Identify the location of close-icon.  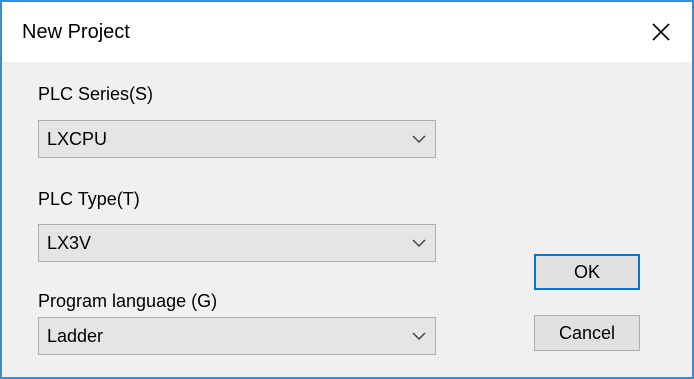
(661, 32).